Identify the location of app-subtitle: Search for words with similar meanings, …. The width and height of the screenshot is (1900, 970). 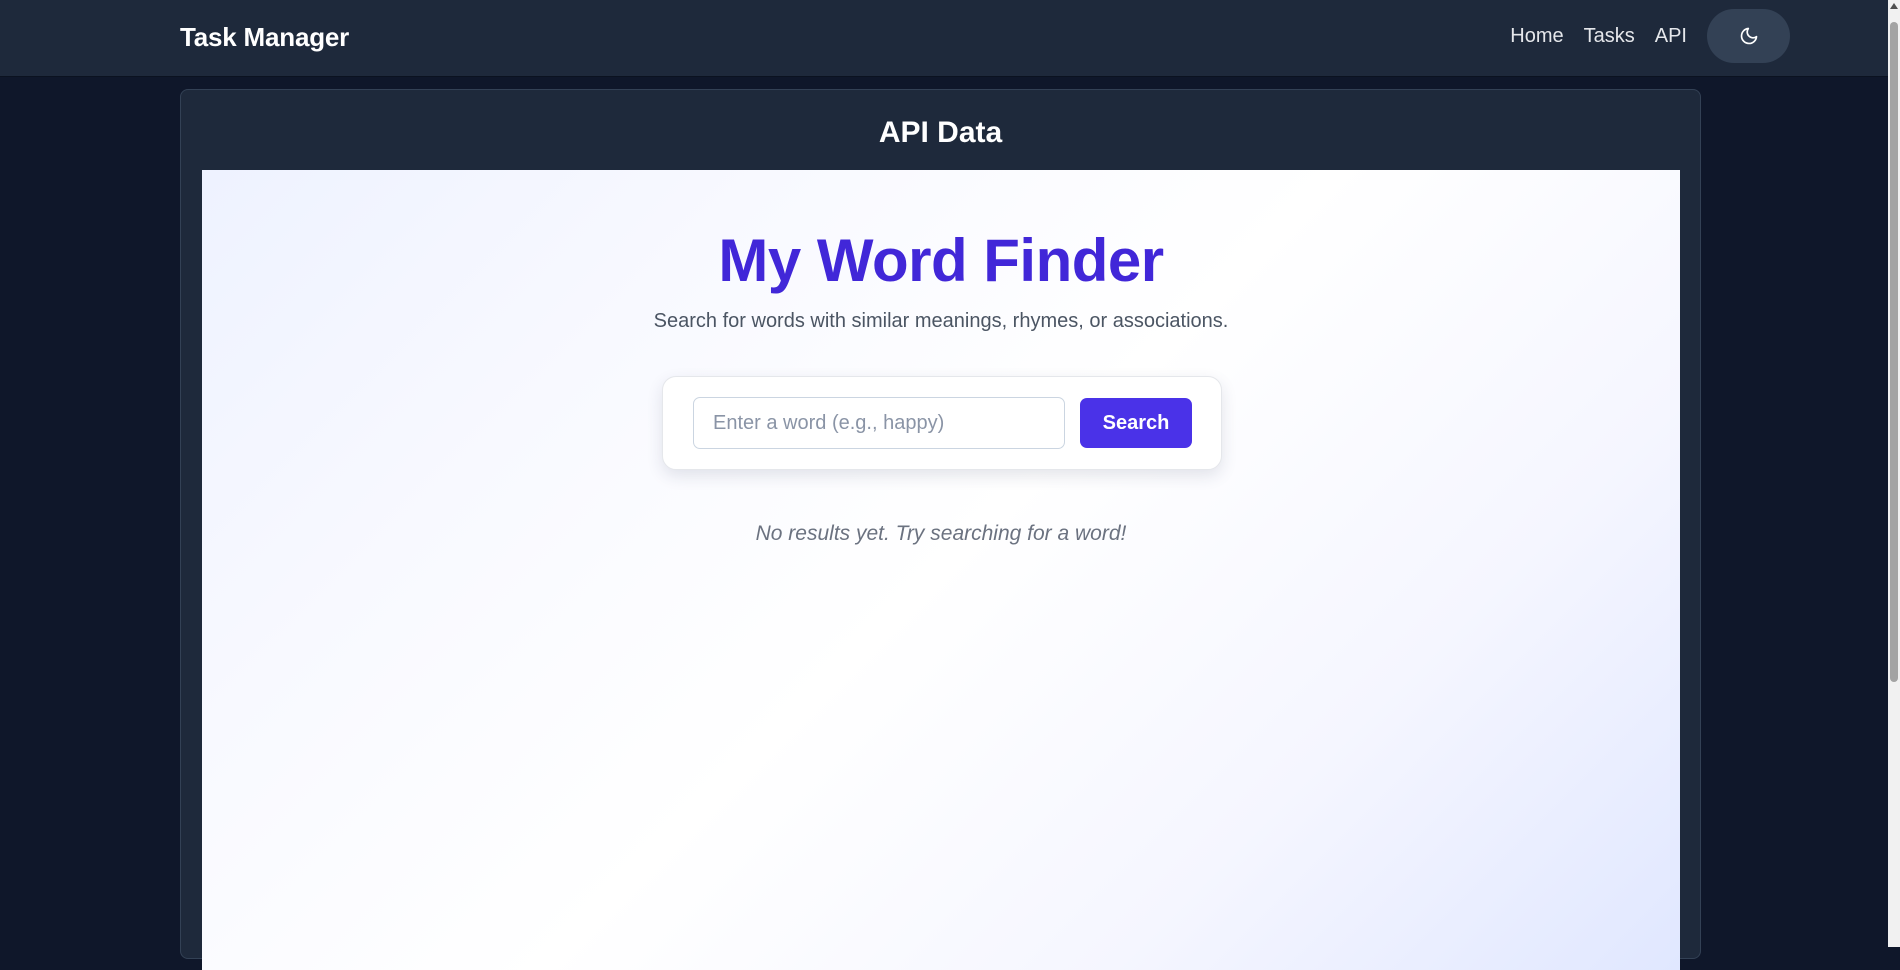
(941, 321).